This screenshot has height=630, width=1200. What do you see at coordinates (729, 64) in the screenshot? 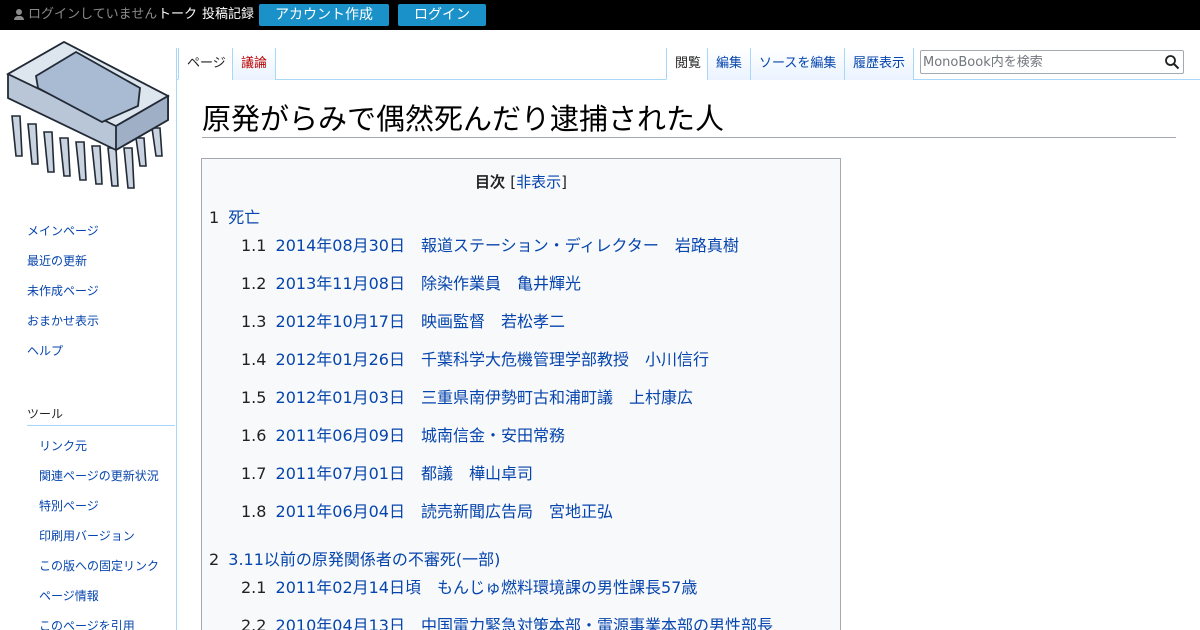
I see `tab-edit: 編集` at bounding box center [729, 64].